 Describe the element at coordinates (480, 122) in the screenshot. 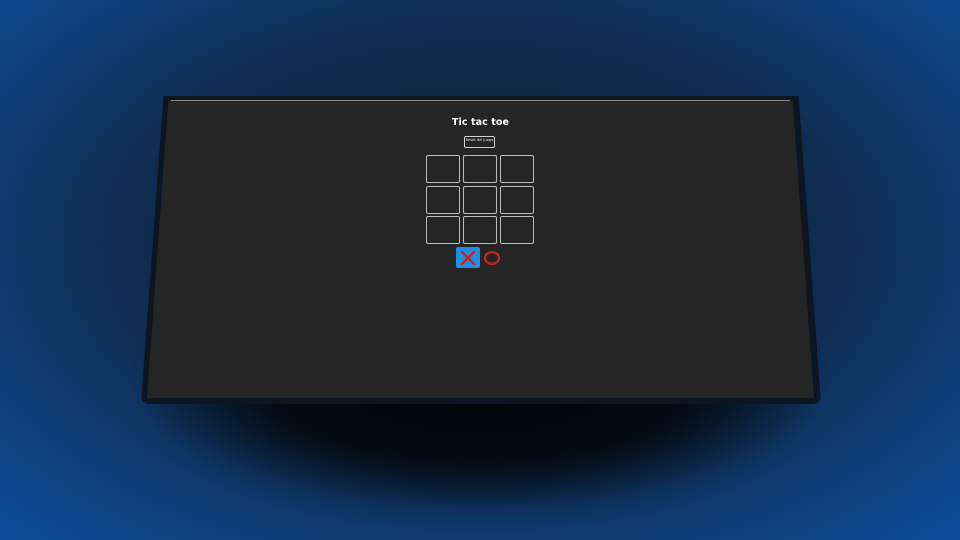

I see `page-title: Tic tac toe` at that location.